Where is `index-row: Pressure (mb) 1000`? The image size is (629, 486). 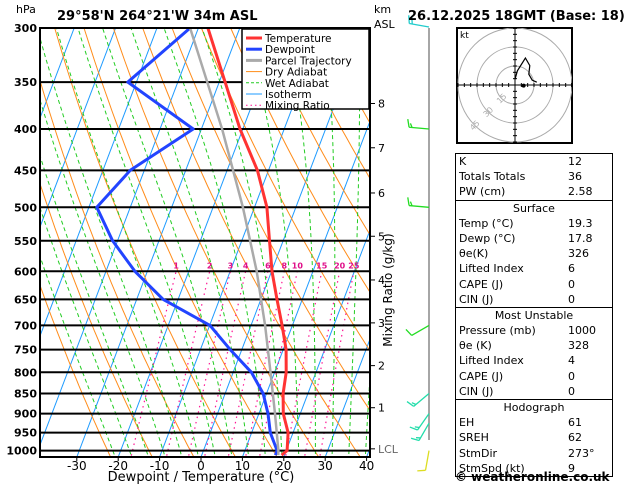
index-row: Pressure (mb) 1000 is located at coordinates (534, 330).